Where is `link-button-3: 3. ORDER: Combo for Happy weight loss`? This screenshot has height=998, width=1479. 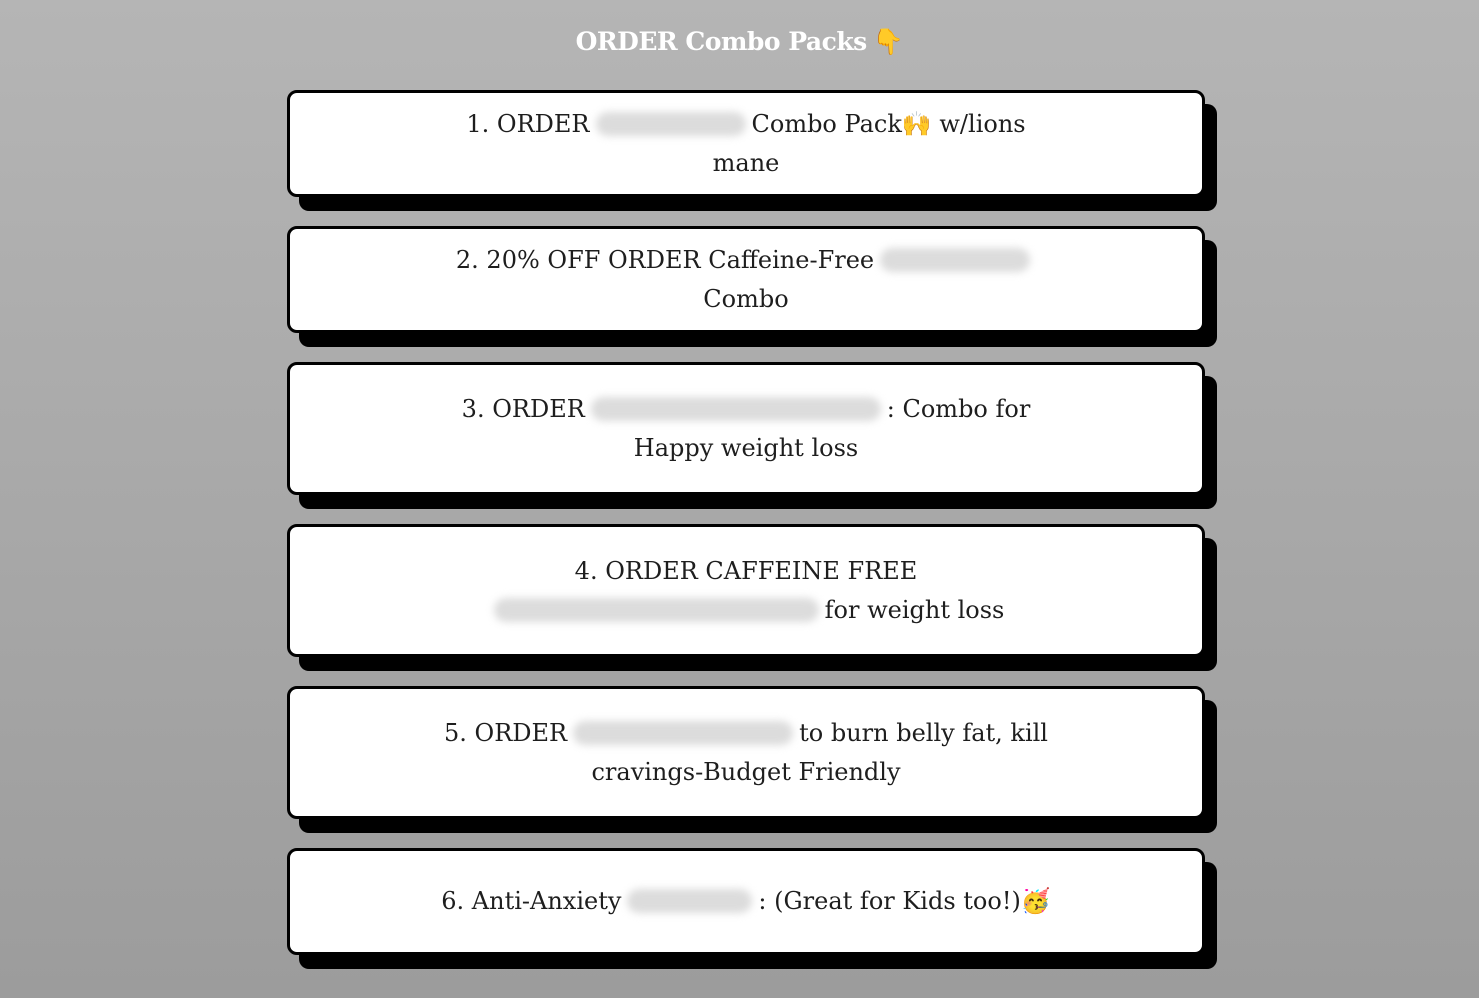
link-button-3: 3. ORDER: Combo for Happy weight loss is located at coordinates (746, 428).